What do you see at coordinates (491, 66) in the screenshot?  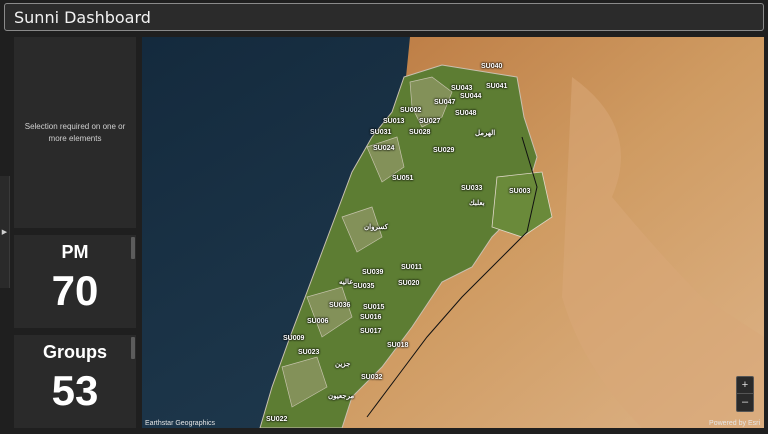 I see `map-label: SU040` at bounding box center [491, 66].